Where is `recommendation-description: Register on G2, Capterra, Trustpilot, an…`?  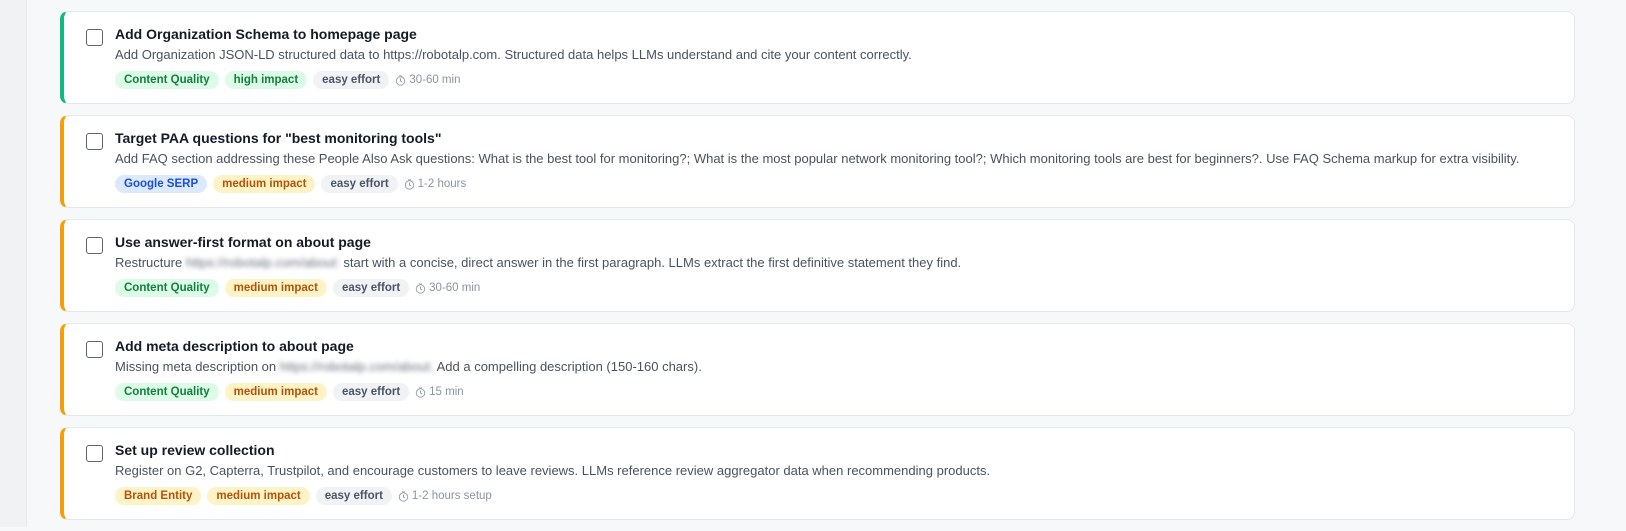 recommendation-description: Register on G2, Capterra, Trustpilot, an… is located at coordinates (553, 470).